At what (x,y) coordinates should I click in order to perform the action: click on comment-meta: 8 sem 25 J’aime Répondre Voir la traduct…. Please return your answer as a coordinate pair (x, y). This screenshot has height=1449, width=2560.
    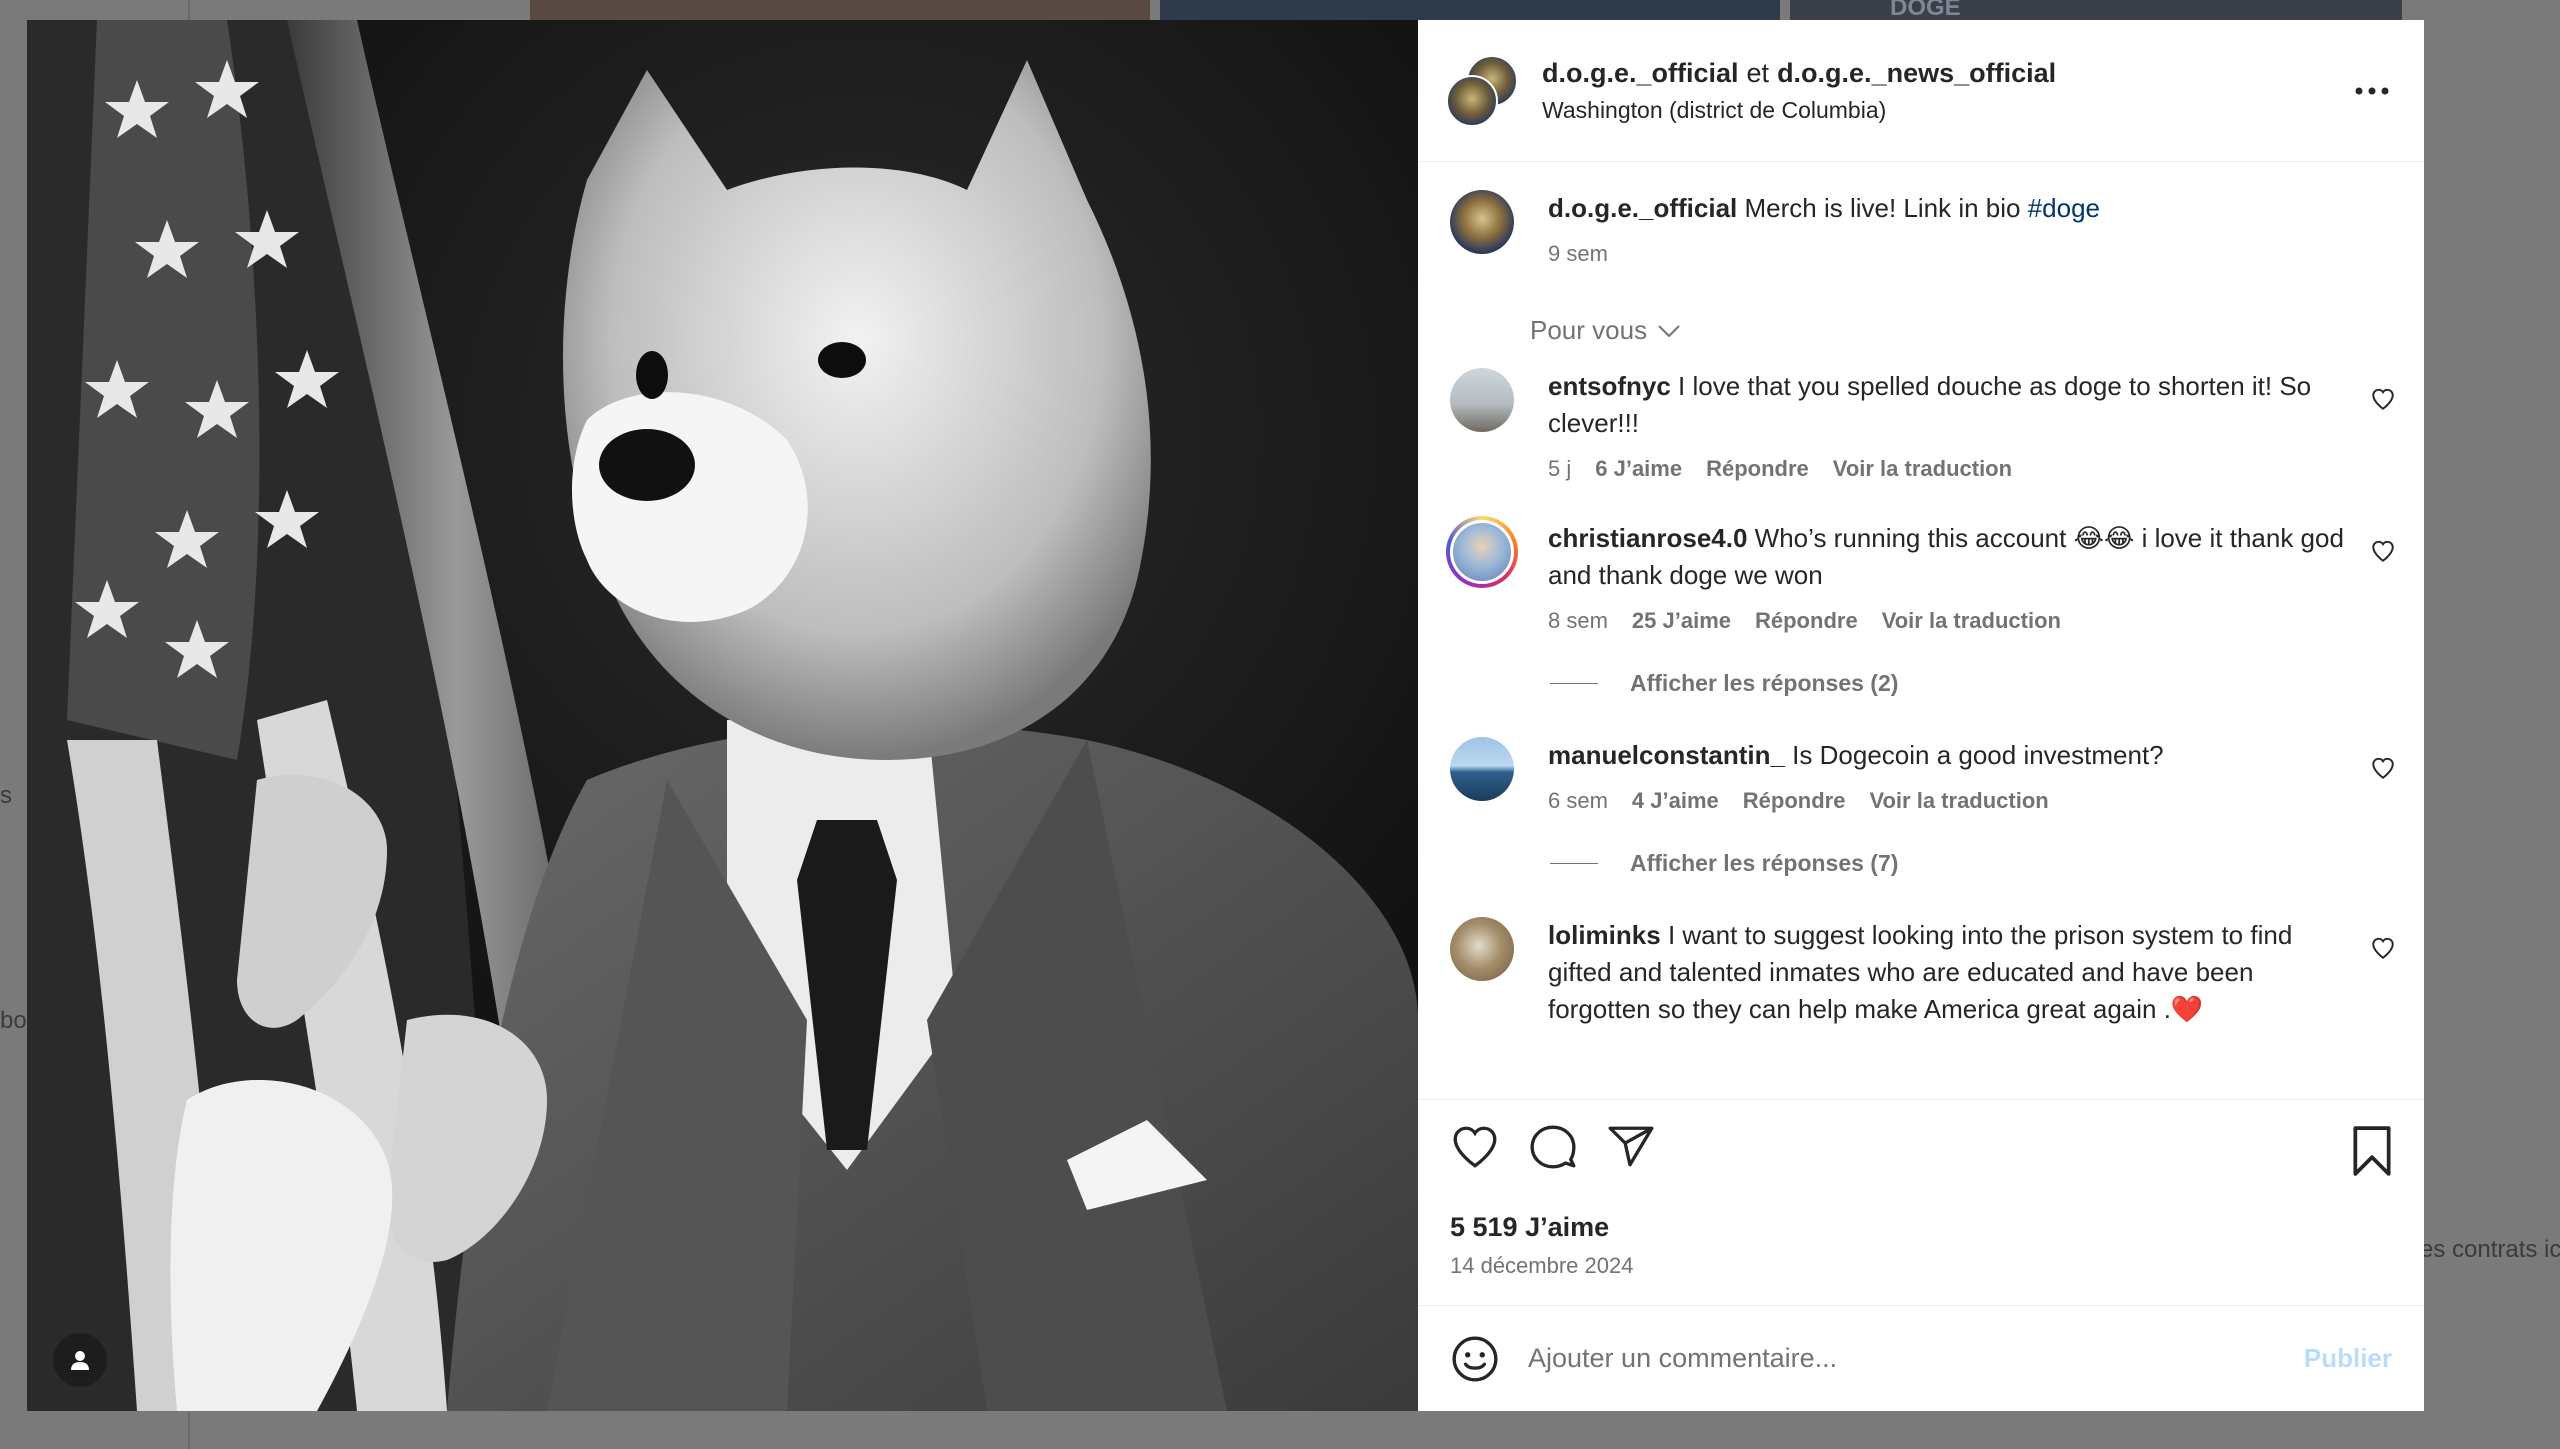
    Looking at the image, I should click on (1947, 621).